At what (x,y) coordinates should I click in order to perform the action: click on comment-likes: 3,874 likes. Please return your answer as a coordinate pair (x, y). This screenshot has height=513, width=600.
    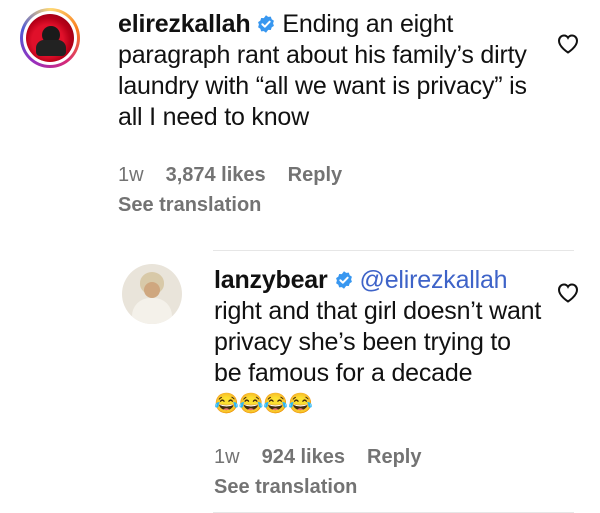
    Looking at the image, I should click on (216, 175).